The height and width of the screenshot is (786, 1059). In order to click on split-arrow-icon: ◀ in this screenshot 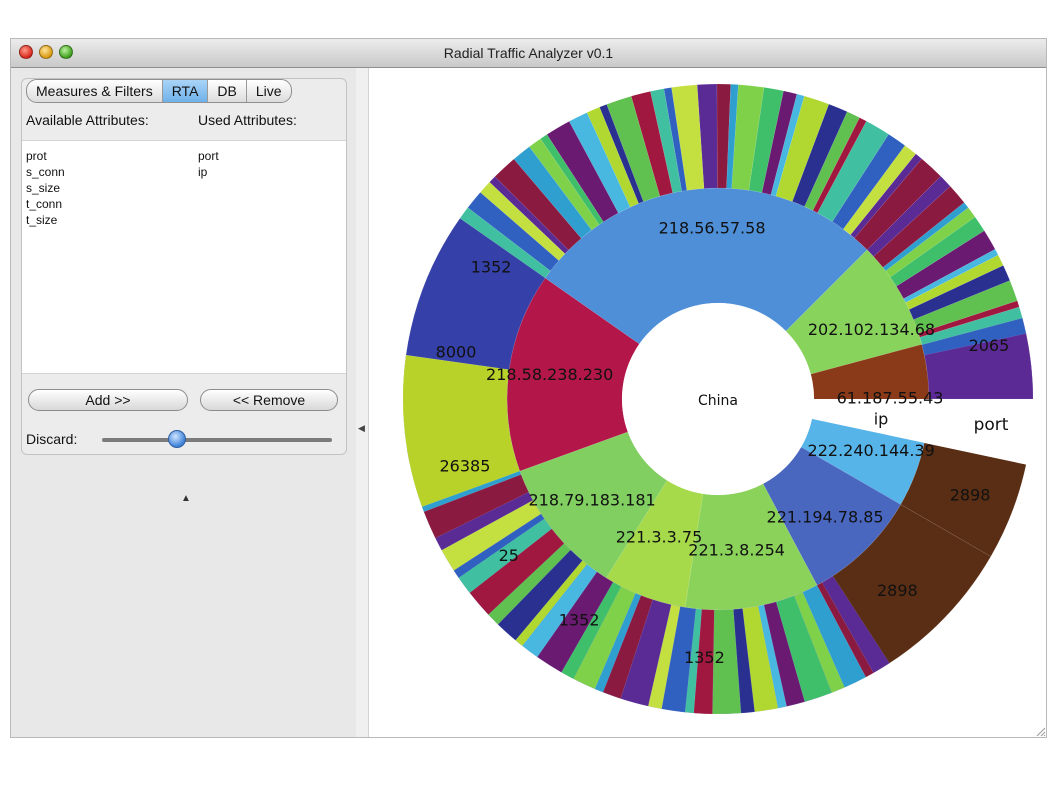, I will do `click(361, 428)`.